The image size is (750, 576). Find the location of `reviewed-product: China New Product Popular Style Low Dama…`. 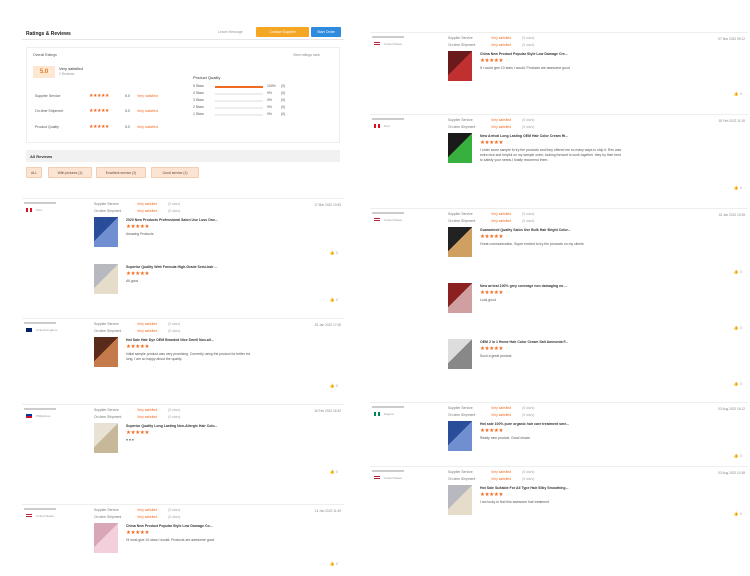

reviewed-product: China New Product Popular Style Low Dama… is located at coordinates (217, 548).